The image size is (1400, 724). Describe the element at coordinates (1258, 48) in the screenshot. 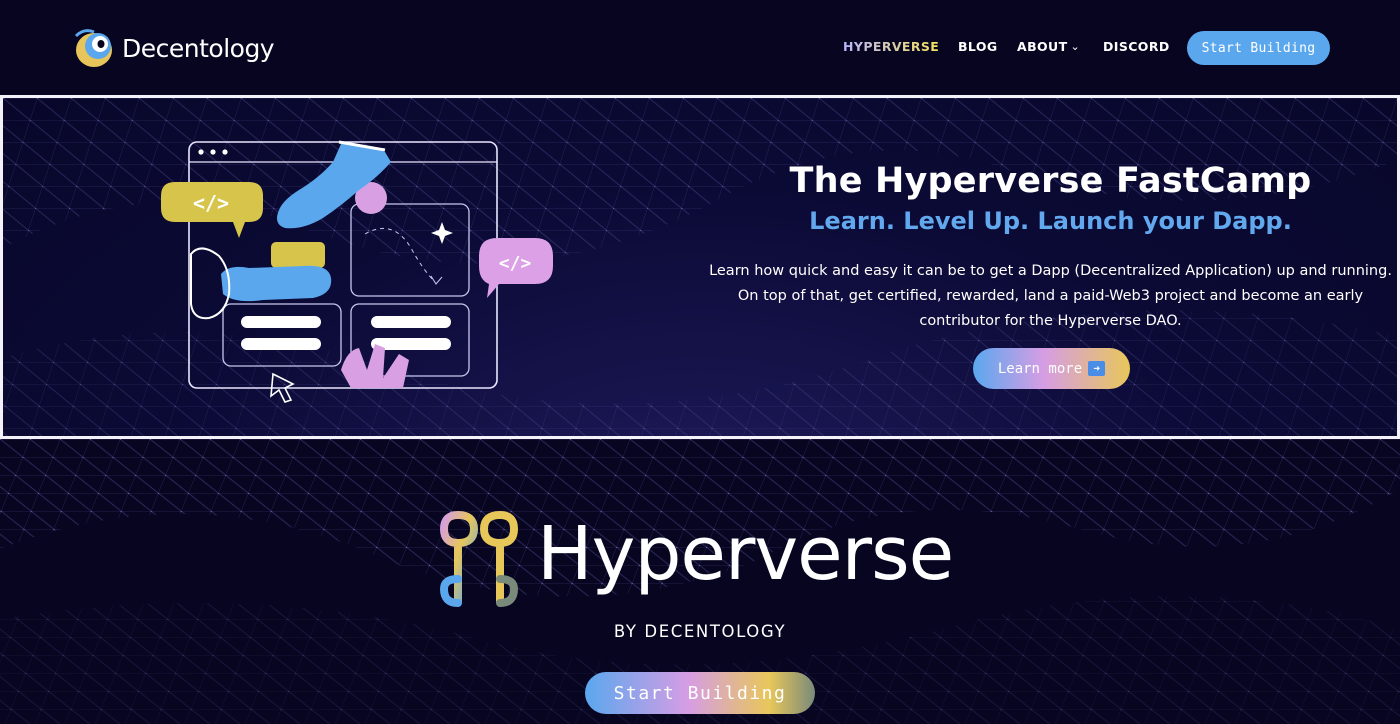

I see `start-building-nav-button: Start Building` at that location.